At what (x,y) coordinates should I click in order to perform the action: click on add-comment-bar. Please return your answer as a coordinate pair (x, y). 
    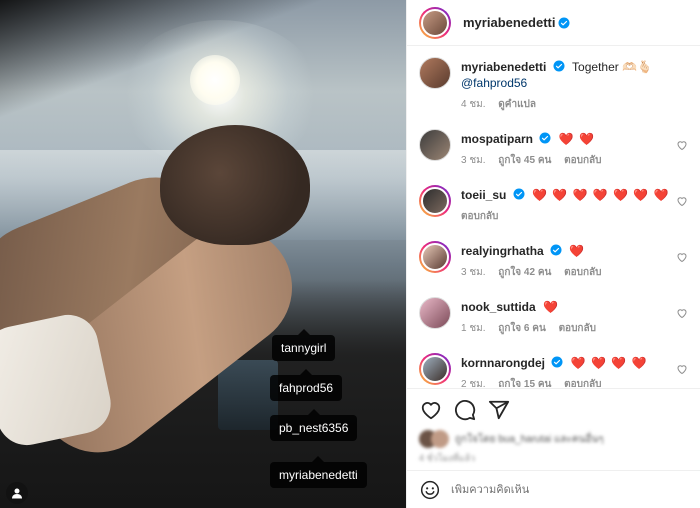
    Looking at the image, I should click on (553, 489).